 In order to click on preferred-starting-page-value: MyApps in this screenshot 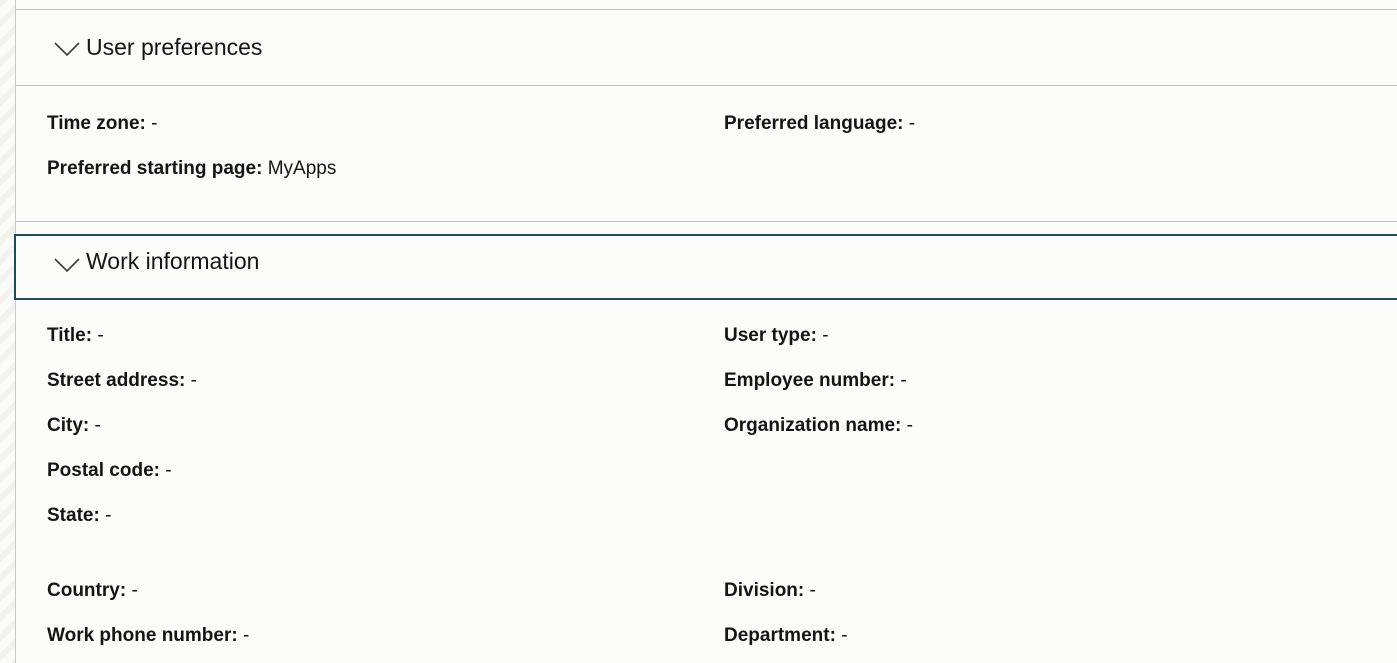, I will do `click(302, 168)`.